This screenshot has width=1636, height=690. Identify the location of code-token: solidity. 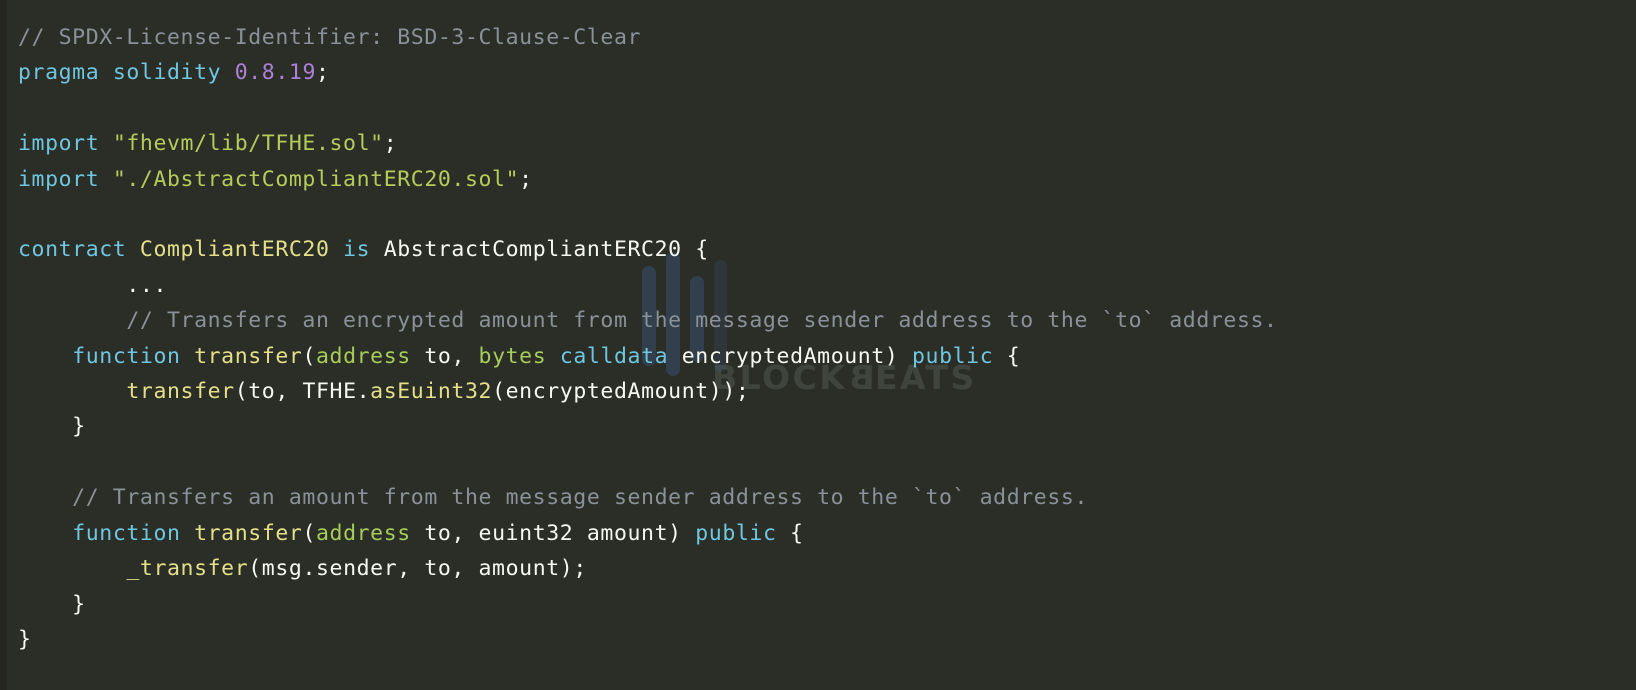
(167, 73).